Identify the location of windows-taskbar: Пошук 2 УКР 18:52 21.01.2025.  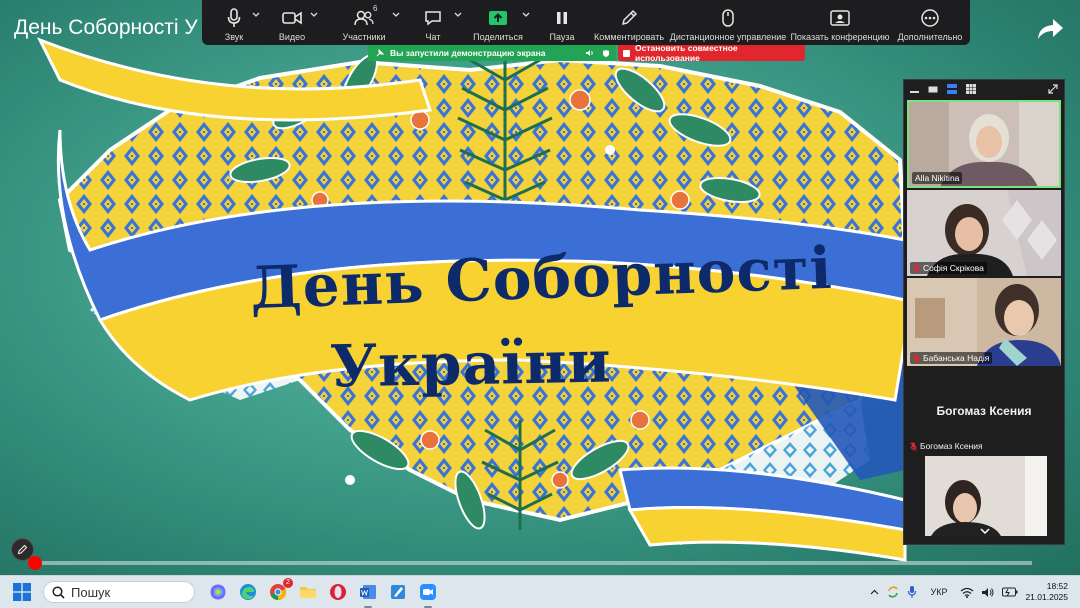
(540, 591).